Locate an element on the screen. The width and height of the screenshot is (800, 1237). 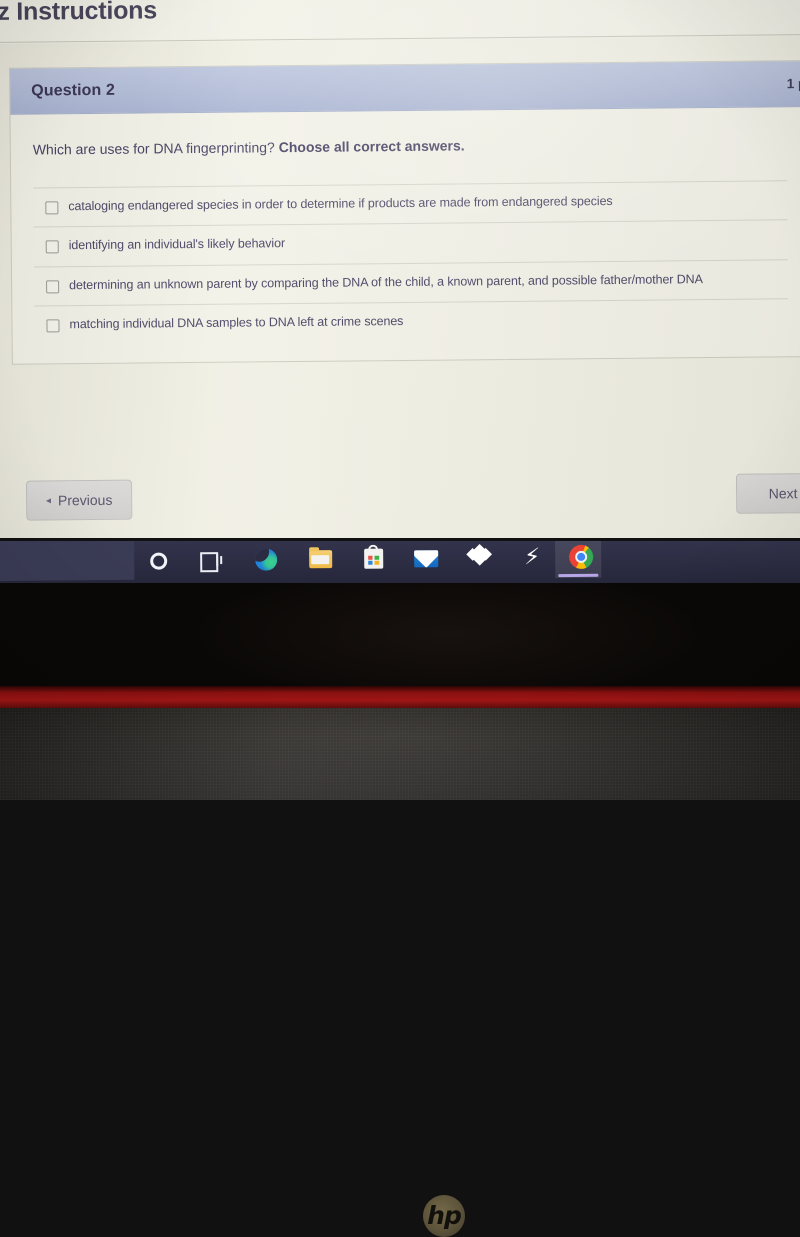
hp-logo-text: hp is located at coordinates (444, 1215).